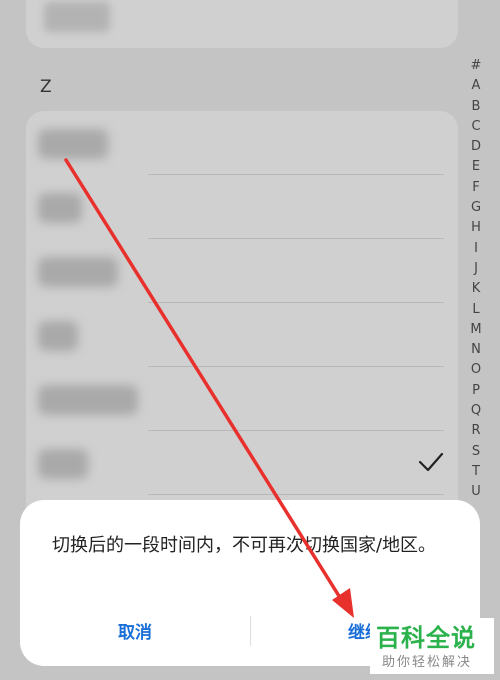 The height and width of the screenshot is (680, 500). Describe the element at coordinates (476, 289) in the screenshot. I see `alphabet-index-item: K` at that location.